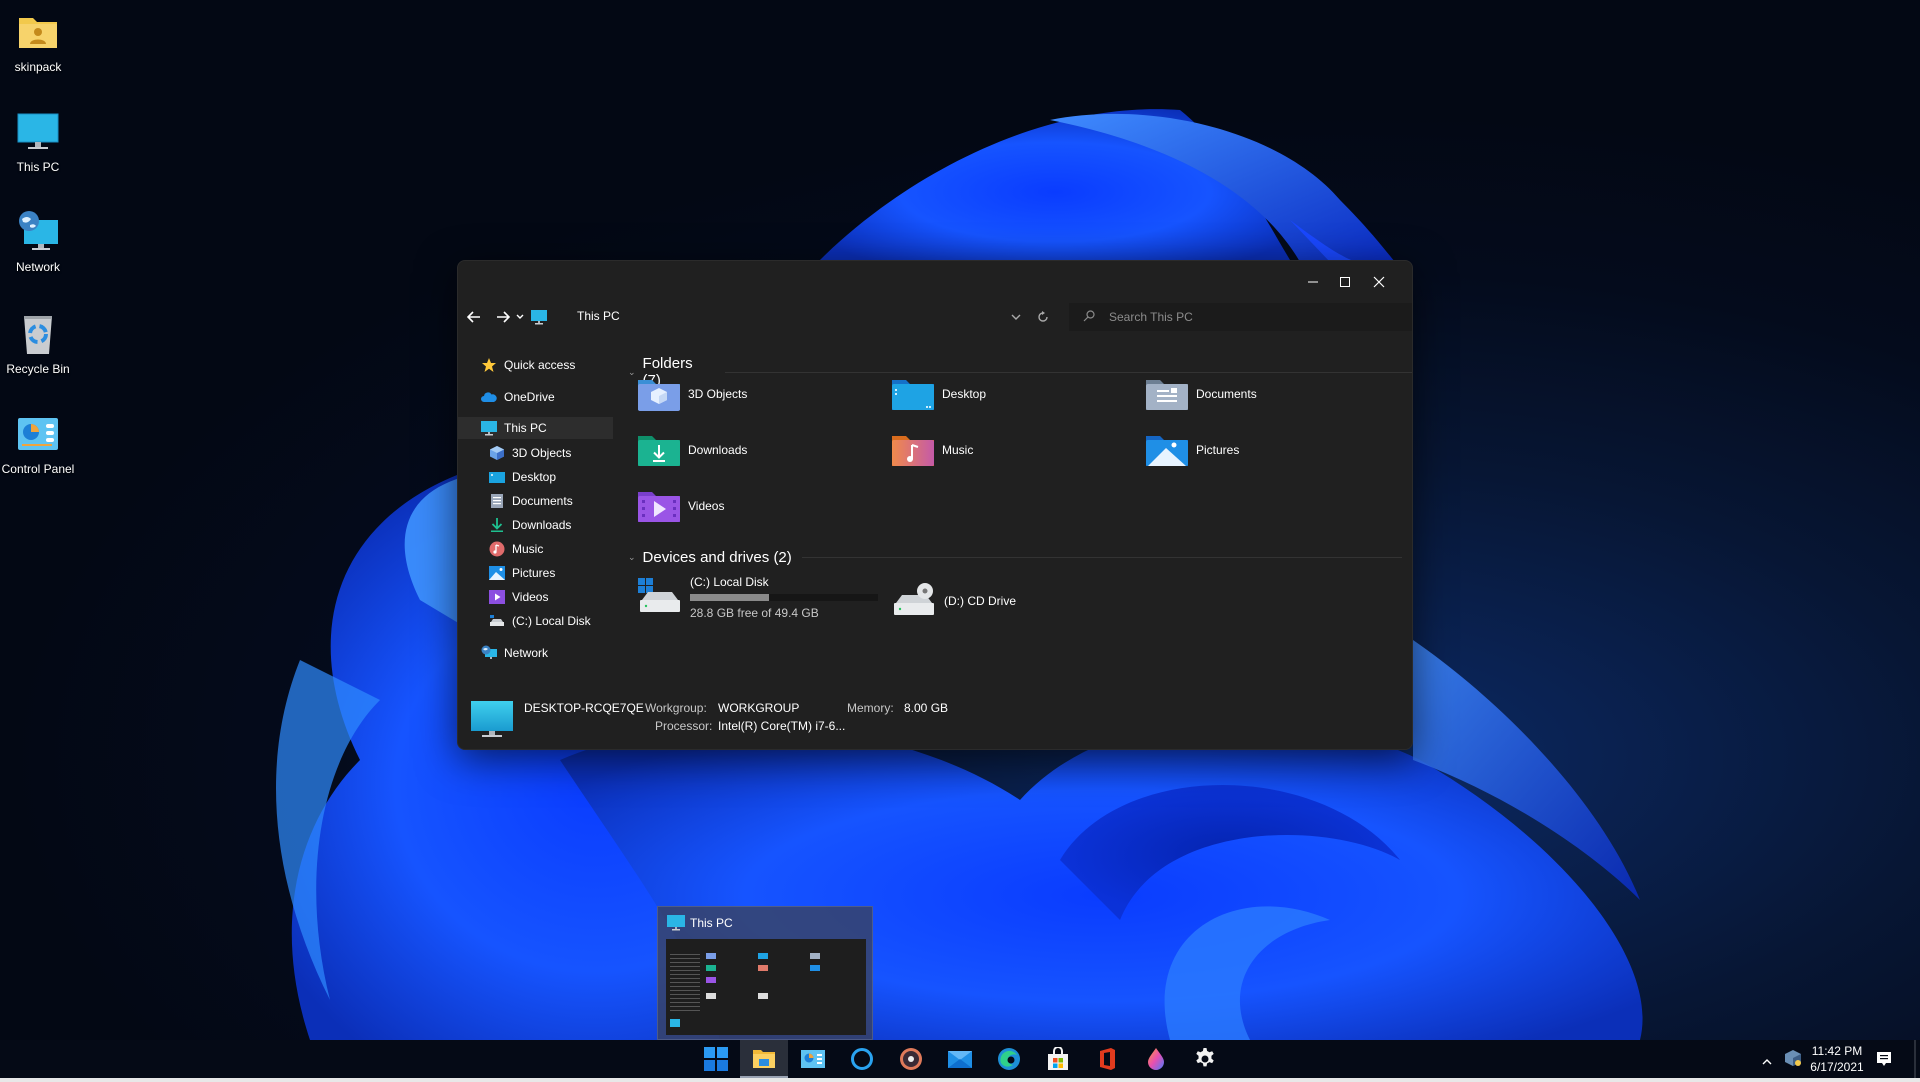 The width and height of the screenshot is (1920, 1082). I want to click on desktop-folder-icon, so click(913, 394).